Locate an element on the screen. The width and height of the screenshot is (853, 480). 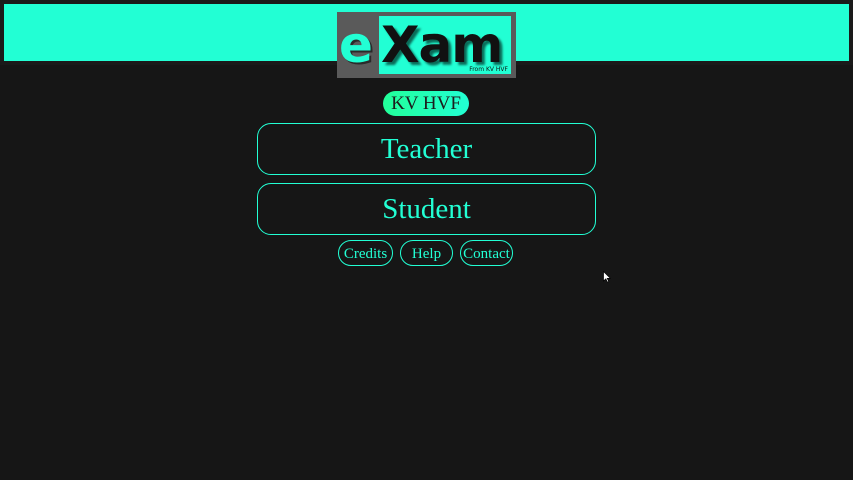
school-badge: KV HVF is located at coordinates (426, 103).